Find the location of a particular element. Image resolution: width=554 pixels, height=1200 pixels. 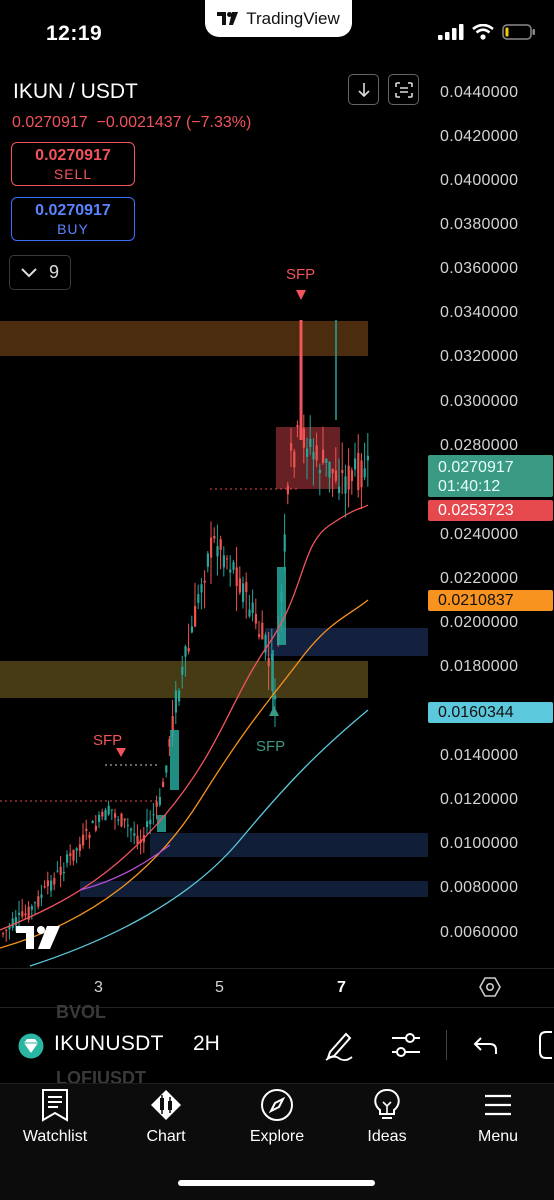

arrow-down-icon is located at coordinates (363, 89).